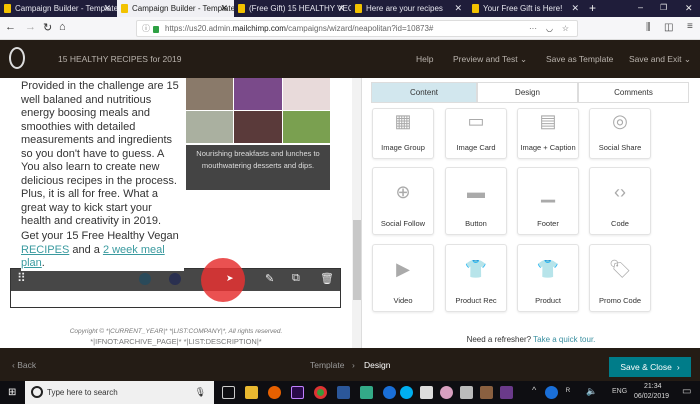 This screenshot has width=700, height=404. I want to click on block-code: ‹› Code, so click(620, 201).